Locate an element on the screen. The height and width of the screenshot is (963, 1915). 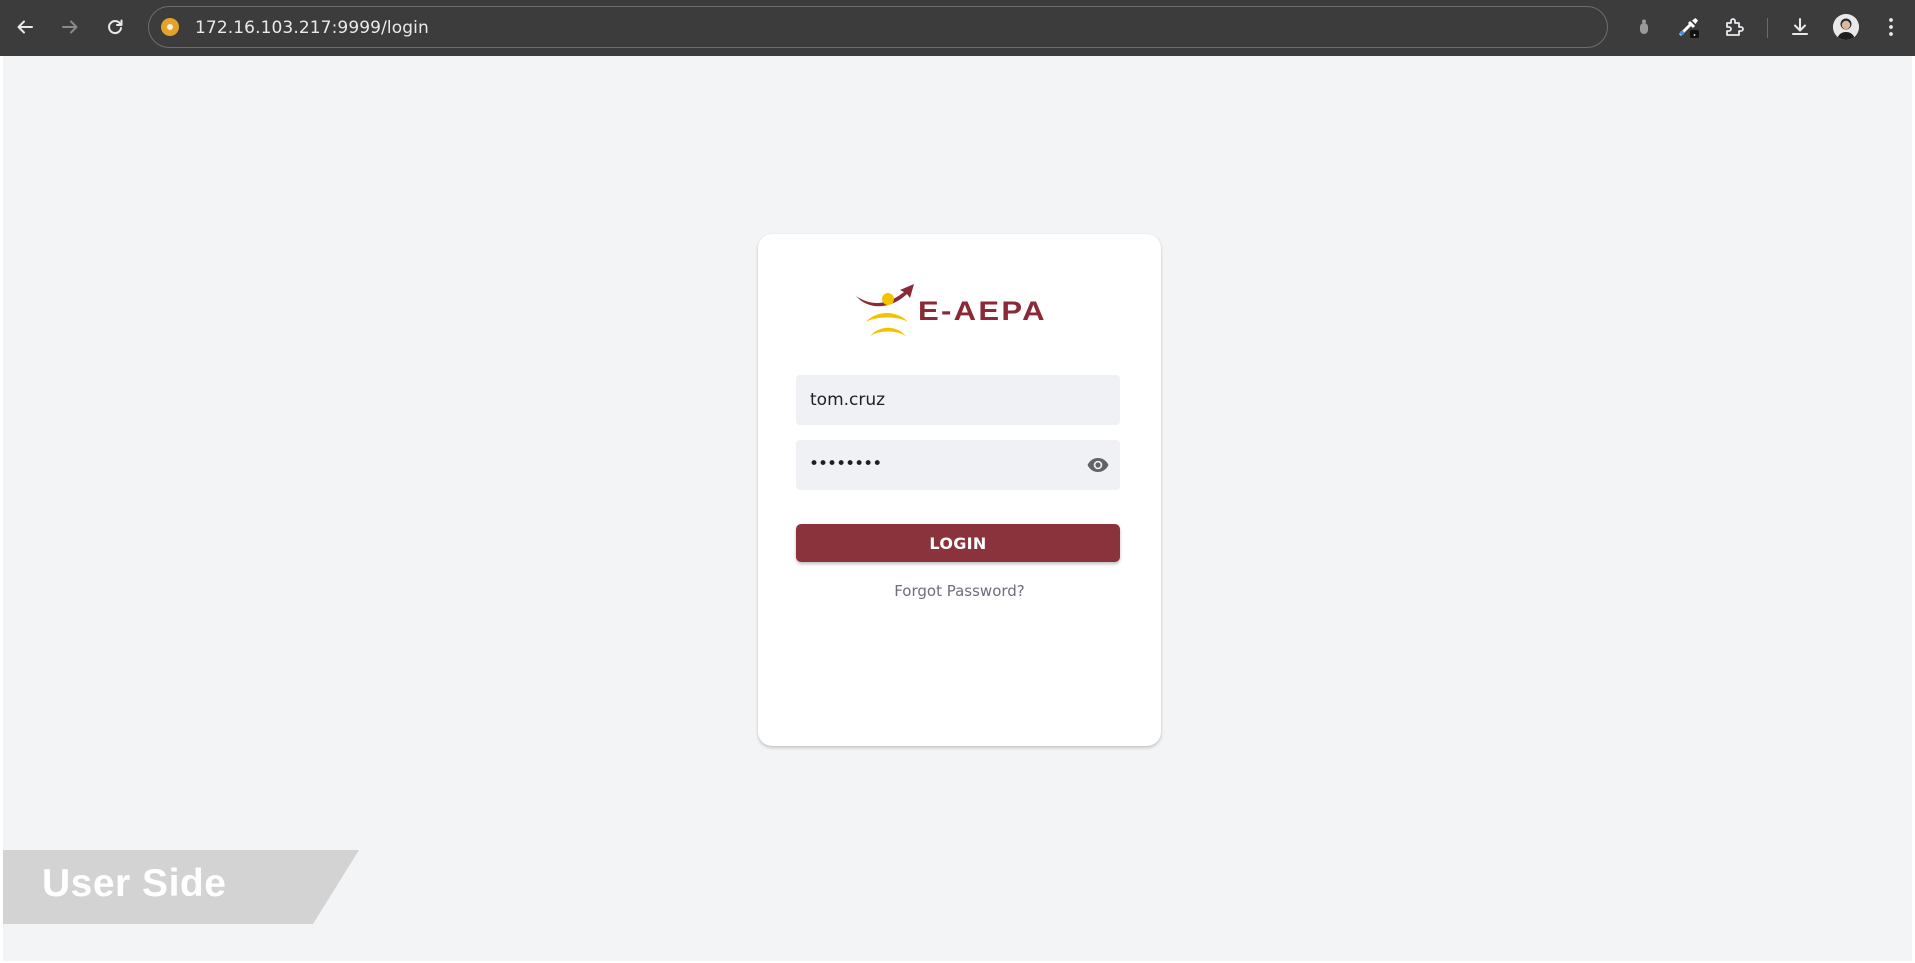
username-field is located at coordinates (958, 400).